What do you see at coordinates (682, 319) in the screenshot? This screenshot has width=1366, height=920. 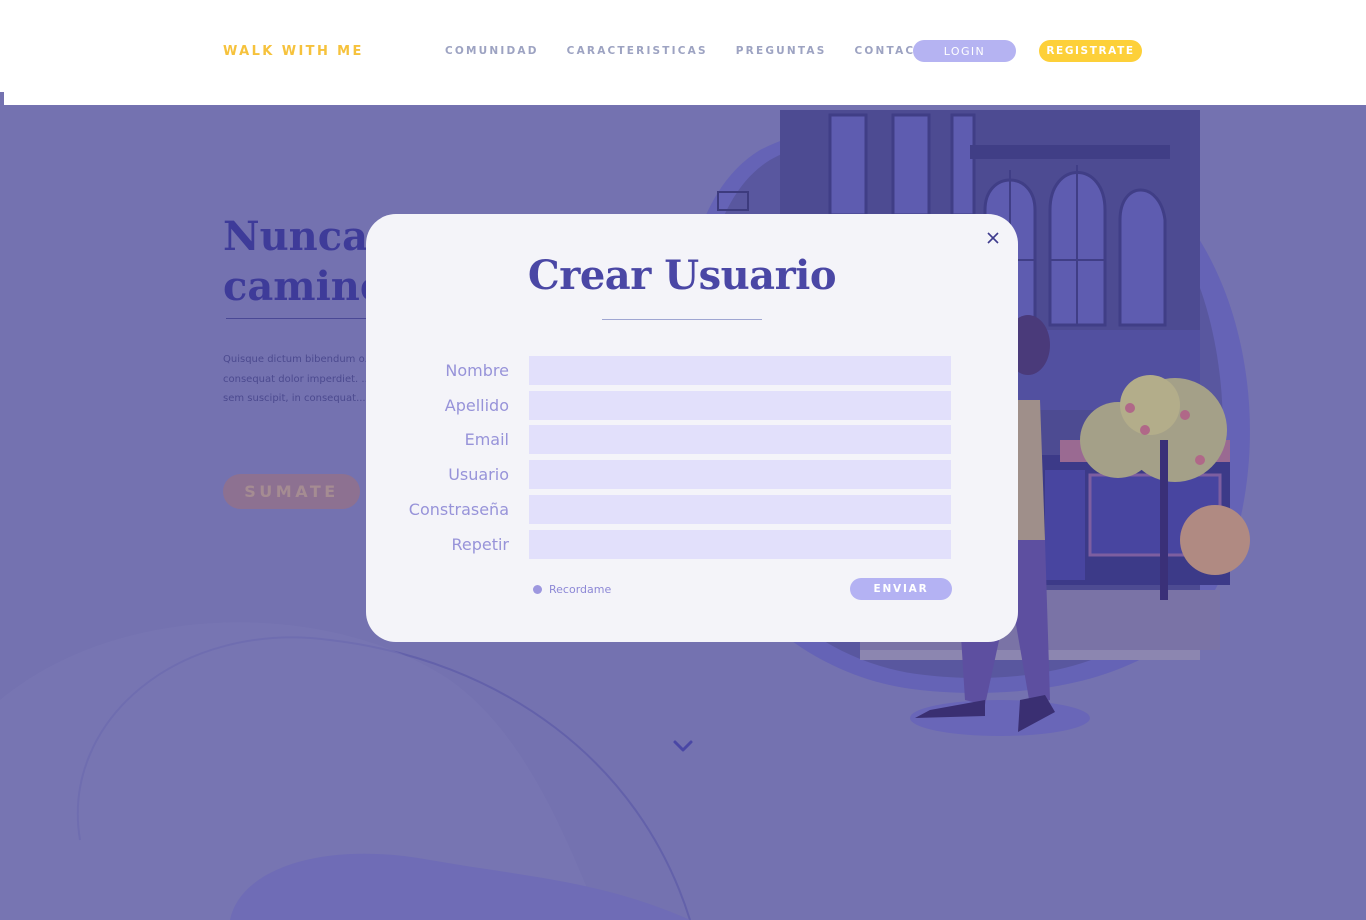 I see `modal-title-divider` at bounding box center [682, 319].